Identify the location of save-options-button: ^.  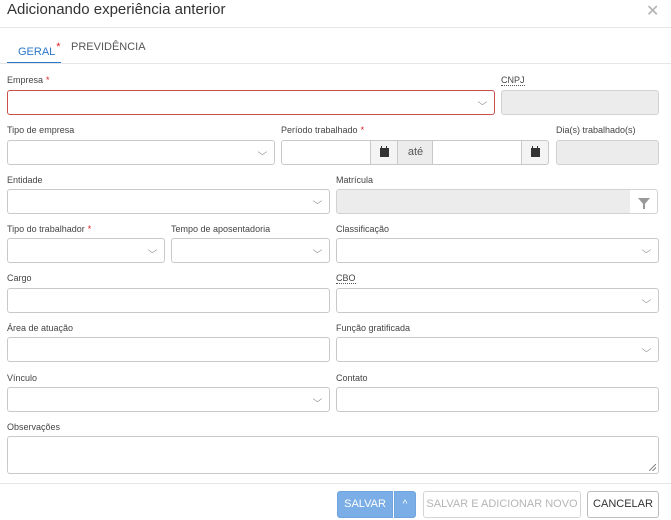
(405, 504).